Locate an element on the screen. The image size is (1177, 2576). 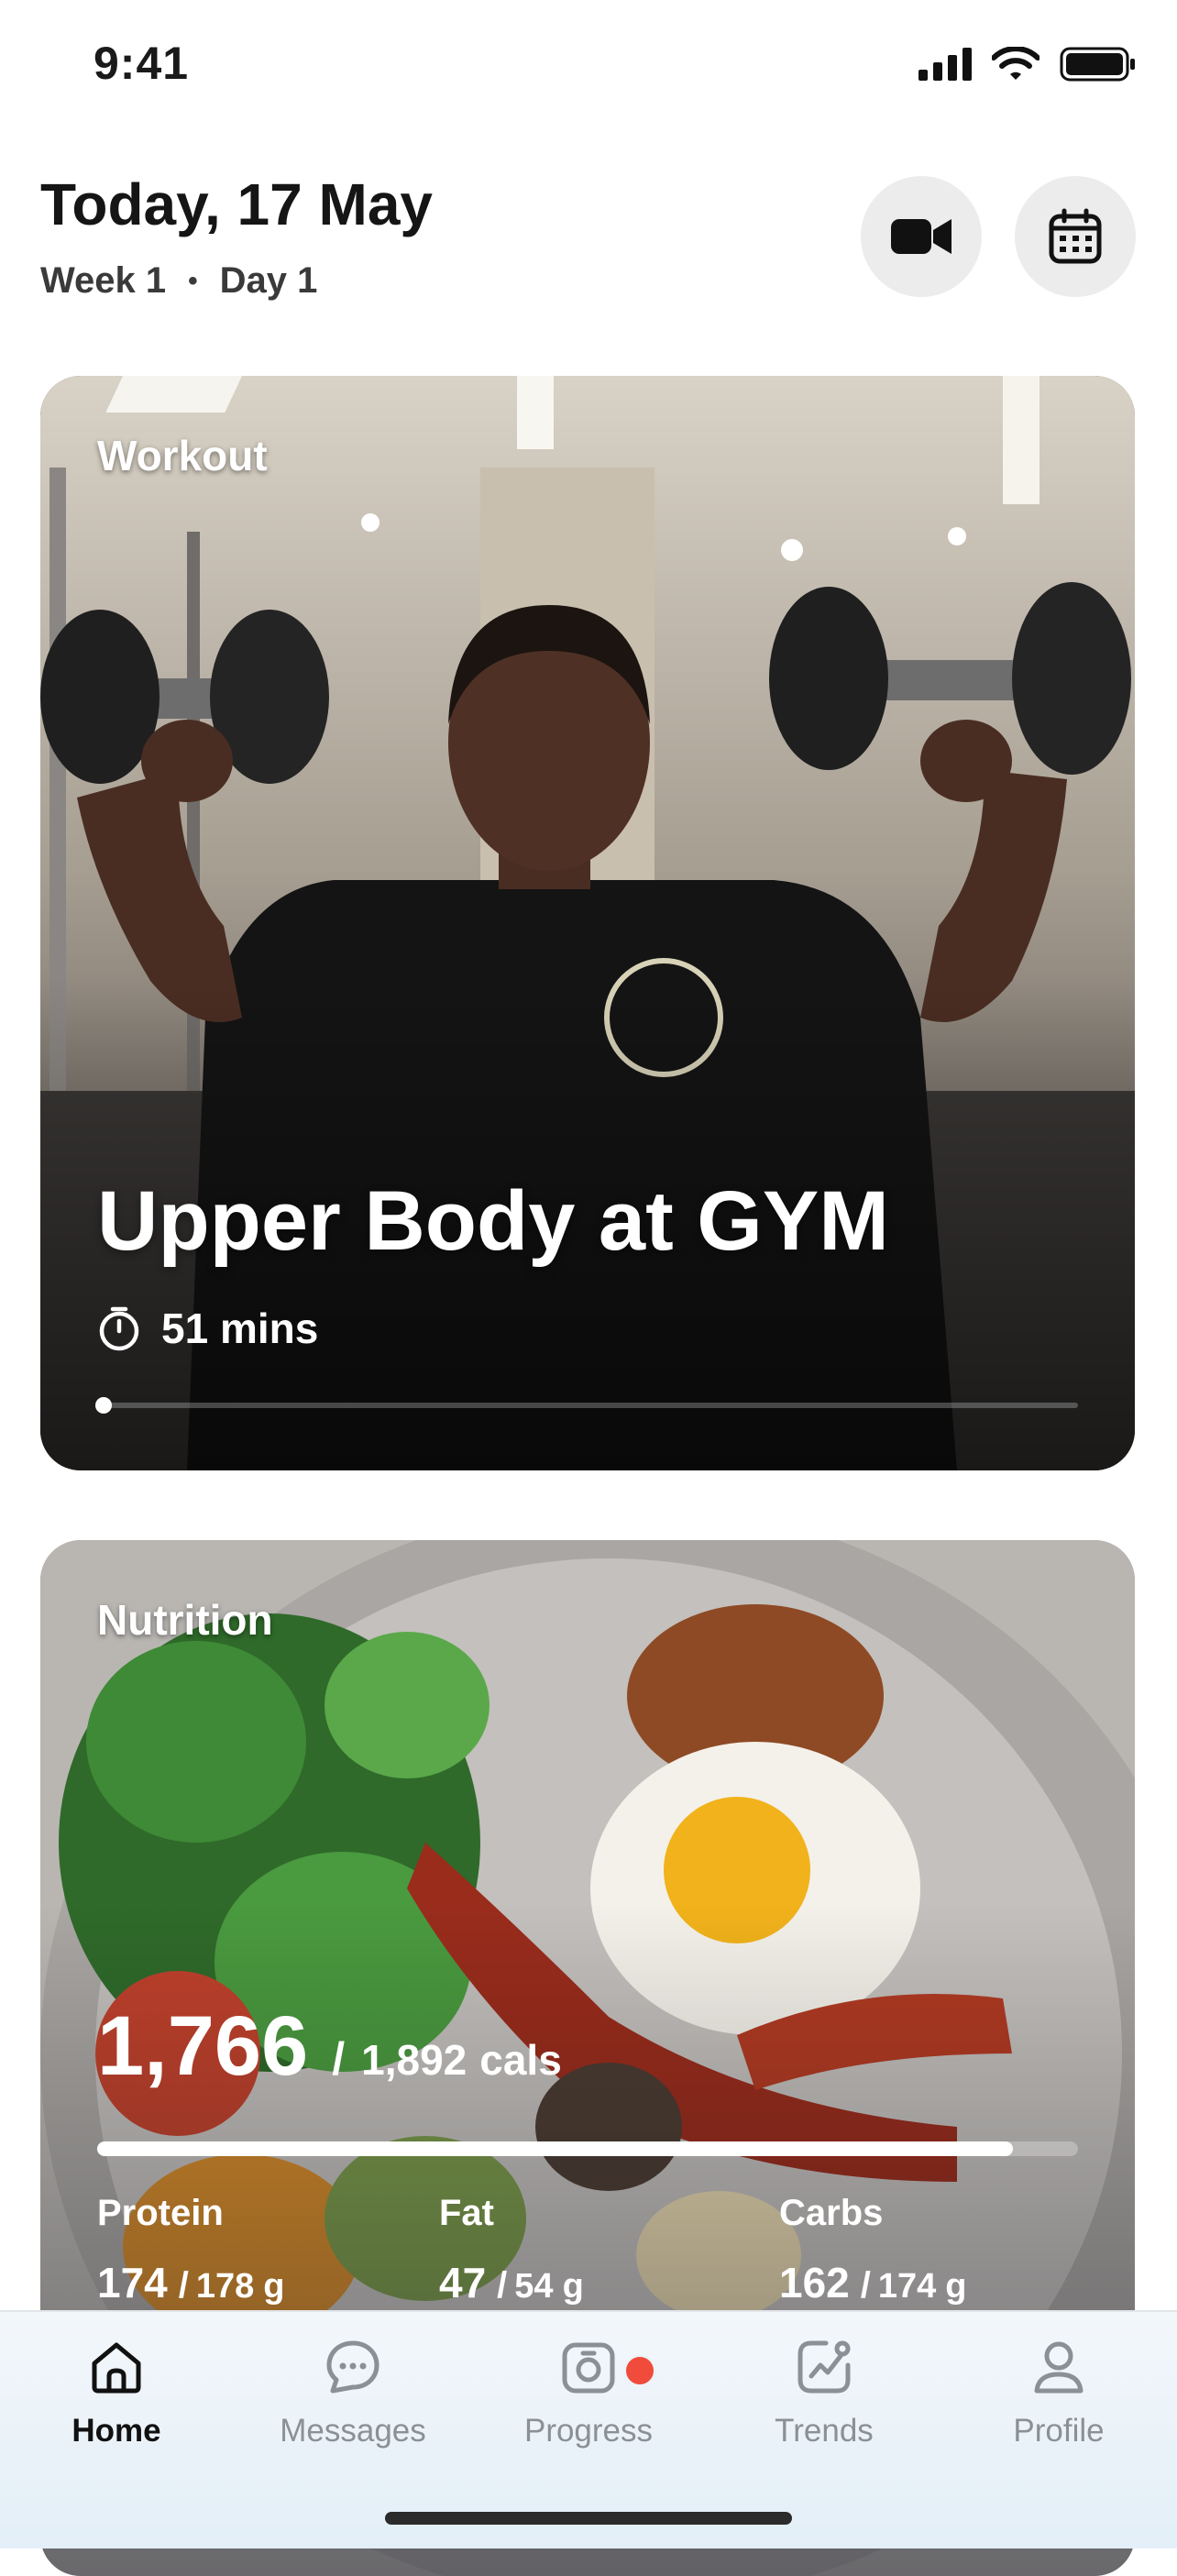
tab-progress: Progress is located at coordinates (588, 2394).